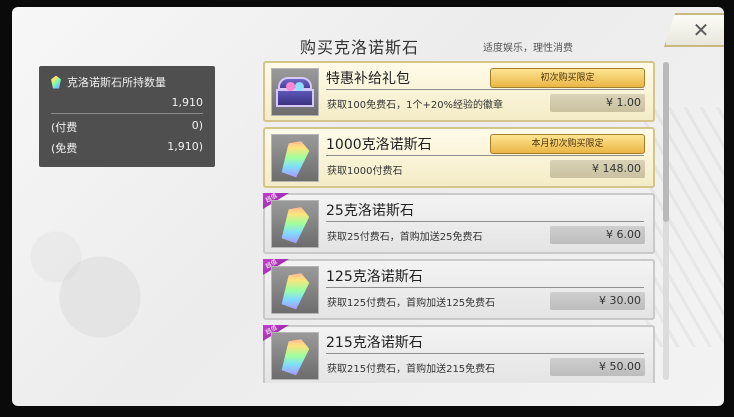  Describe the element at coordinates (411, 369) in the screenshot. I see `product-description: 获取215付费石，首购加送215免费石` at that location.